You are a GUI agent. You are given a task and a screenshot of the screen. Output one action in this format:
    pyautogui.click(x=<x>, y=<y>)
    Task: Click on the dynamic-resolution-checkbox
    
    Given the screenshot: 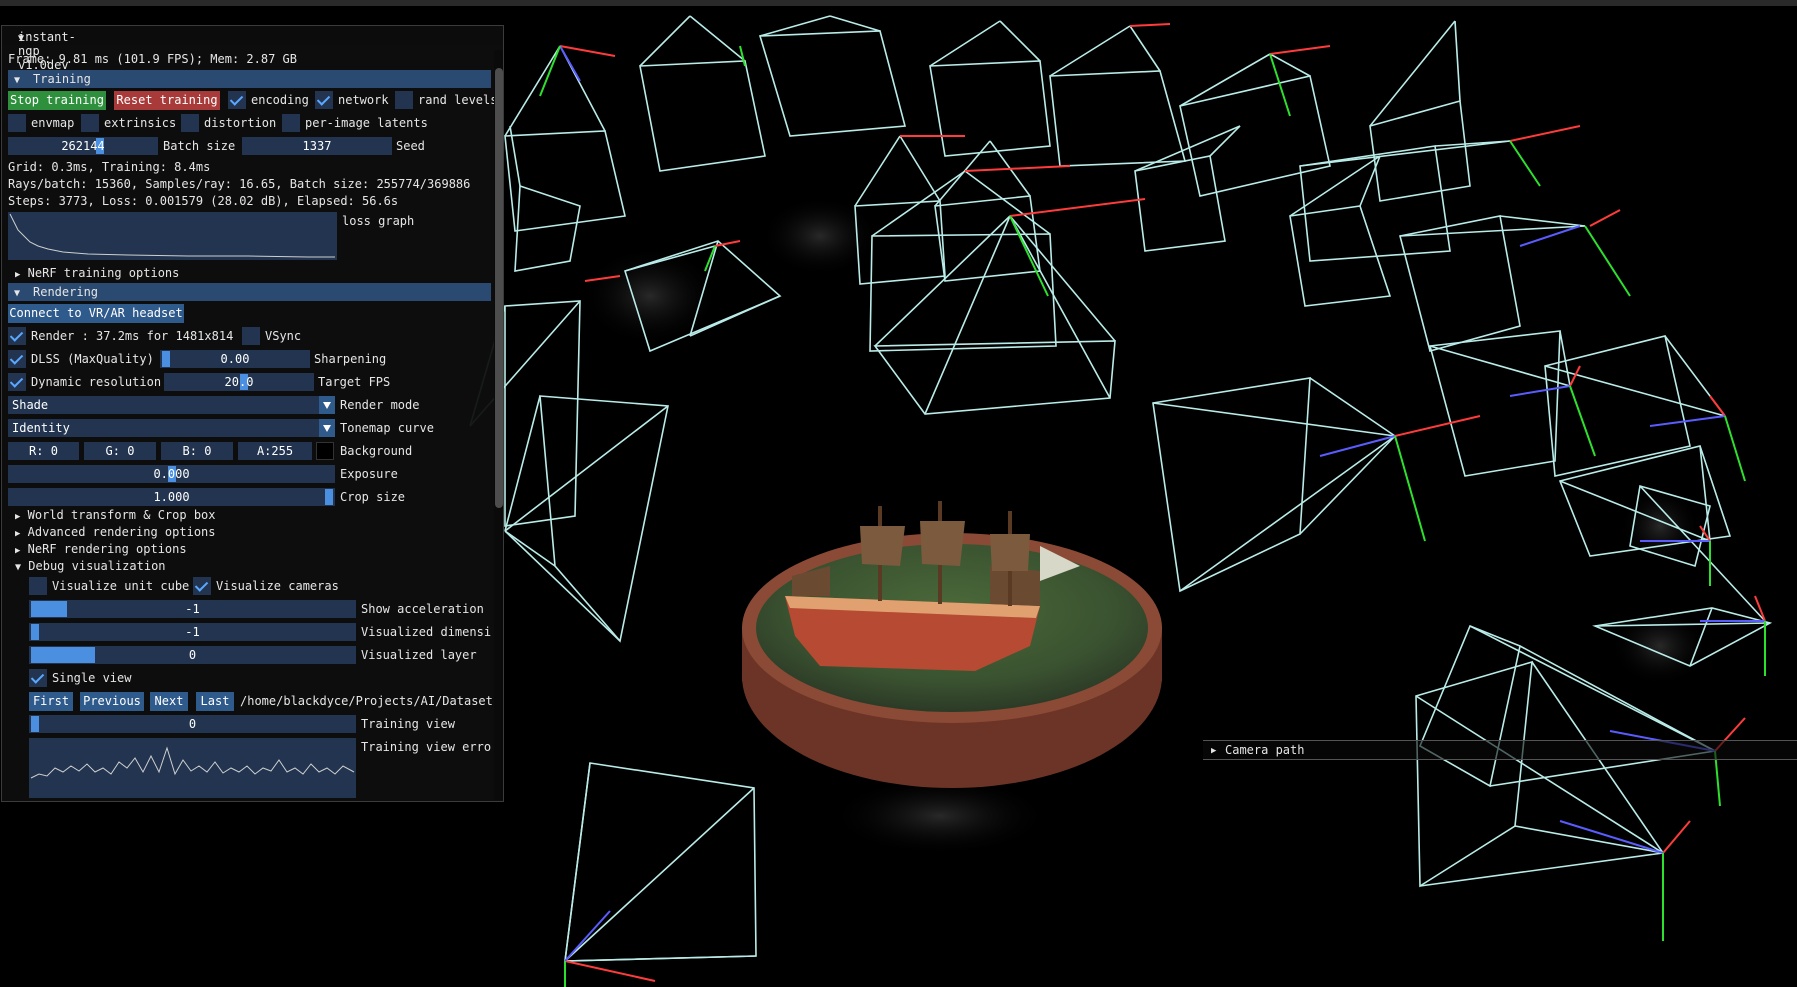 What is the action you would take?
    pyautogui.click(x=17, y=382)
    